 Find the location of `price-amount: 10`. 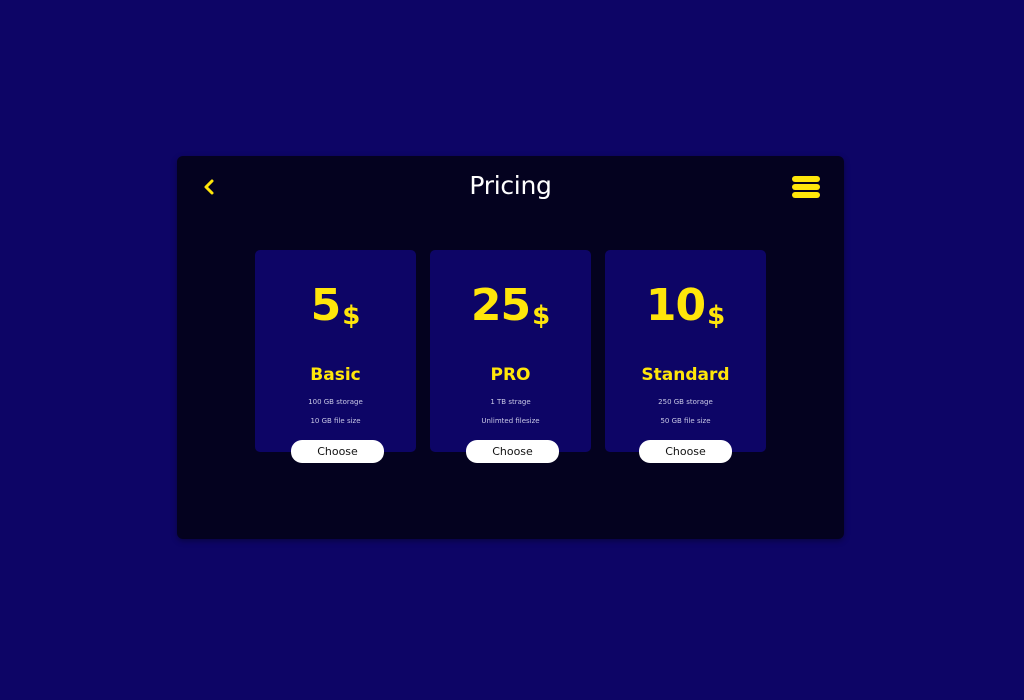

price-amount: 10 is located at coordinates (675, 305).